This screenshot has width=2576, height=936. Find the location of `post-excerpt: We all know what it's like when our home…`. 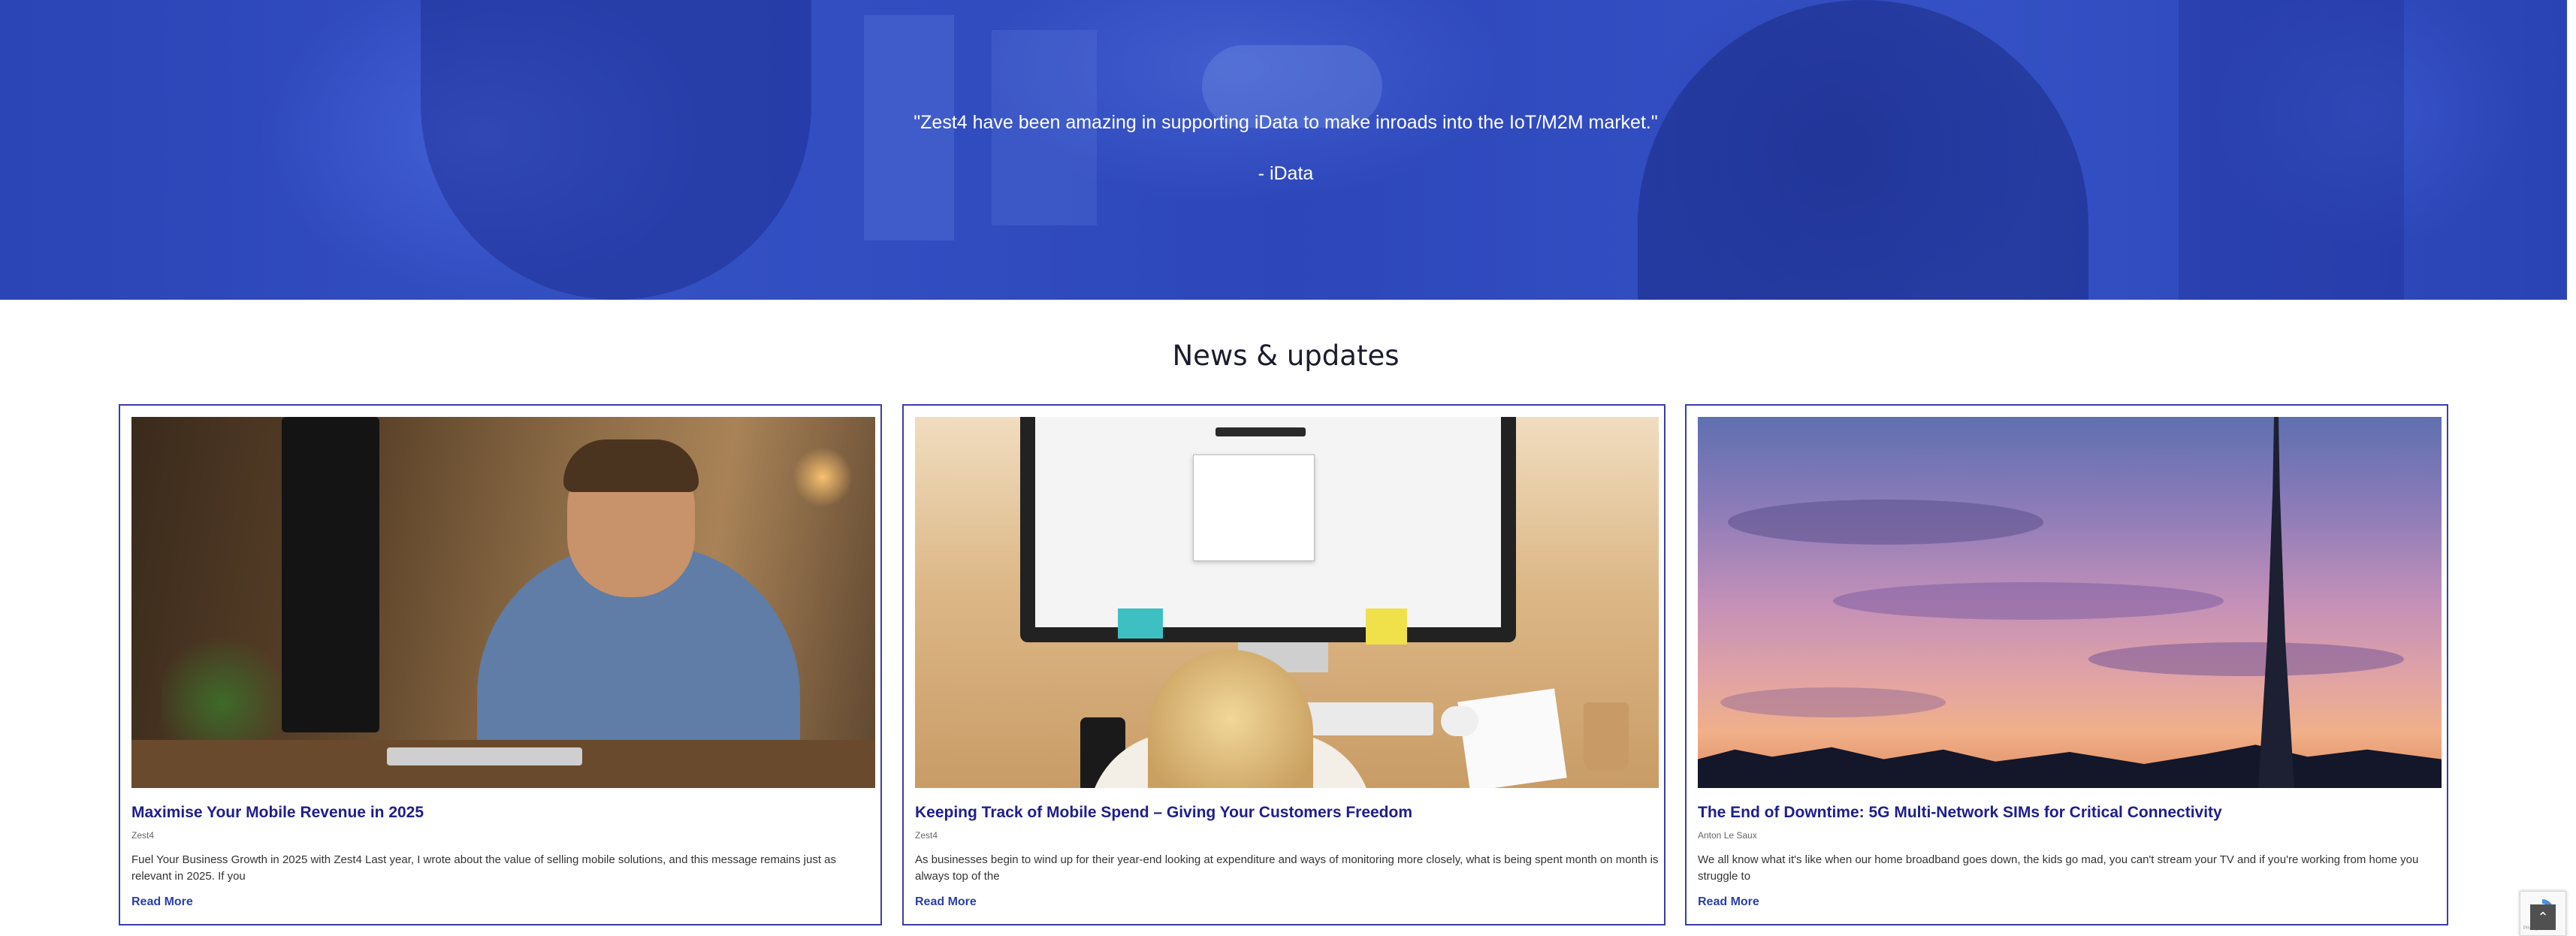

post-excerpt: We all know what it's like when our home… is located at coordinates (2058, 868).